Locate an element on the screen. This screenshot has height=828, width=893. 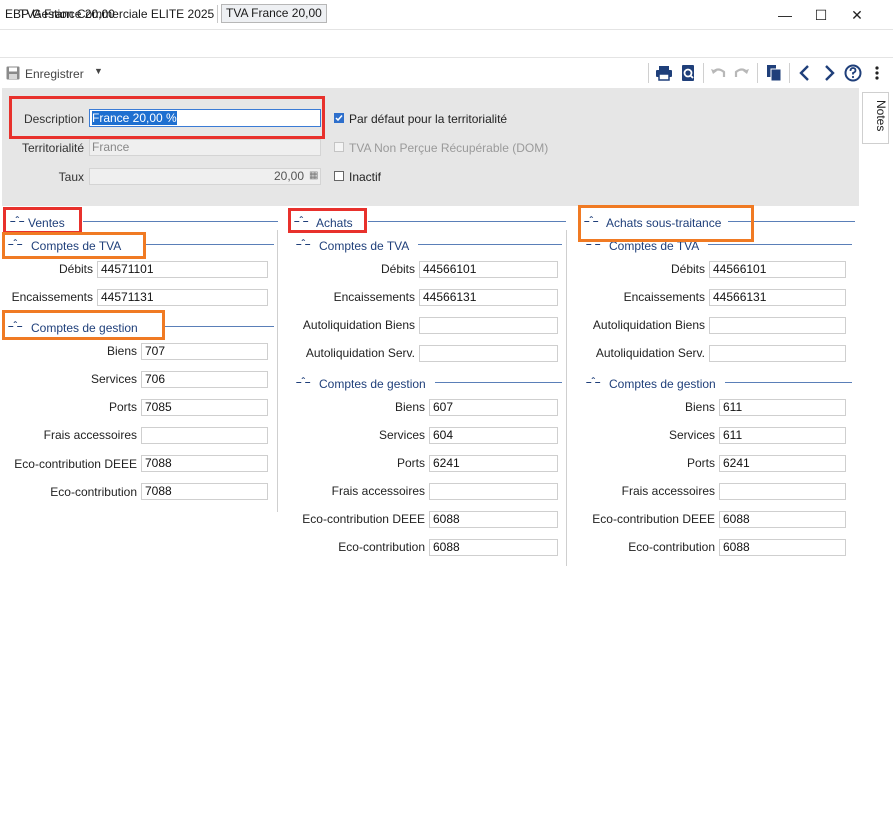
achats-tva-title: Comptes de TVA is located at coordinates (364, 246).